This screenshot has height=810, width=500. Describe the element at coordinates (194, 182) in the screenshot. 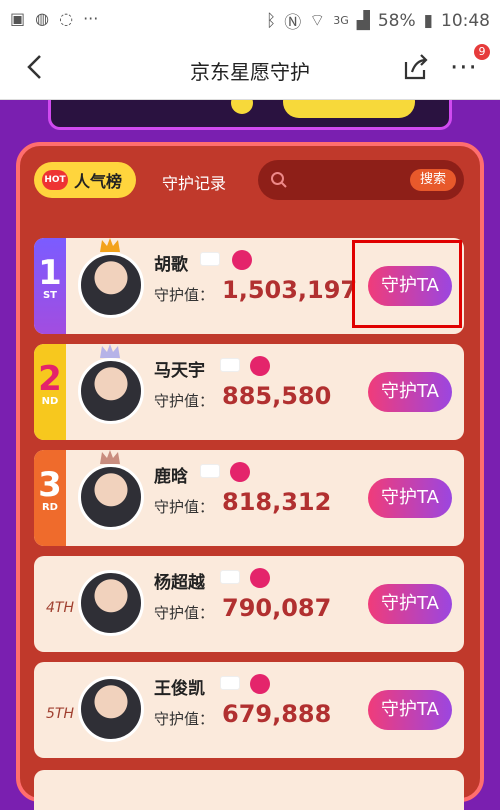

I see `tab-guard-record: 守护记录` at that location.